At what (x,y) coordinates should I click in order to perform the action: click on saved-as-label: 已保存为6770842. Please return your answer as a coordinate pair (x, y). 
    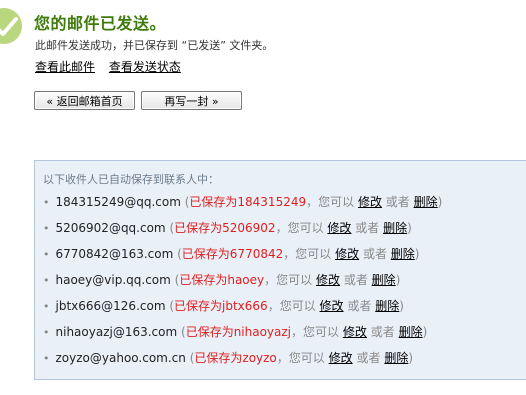
    Looking at the image, I should click on (232, 254).